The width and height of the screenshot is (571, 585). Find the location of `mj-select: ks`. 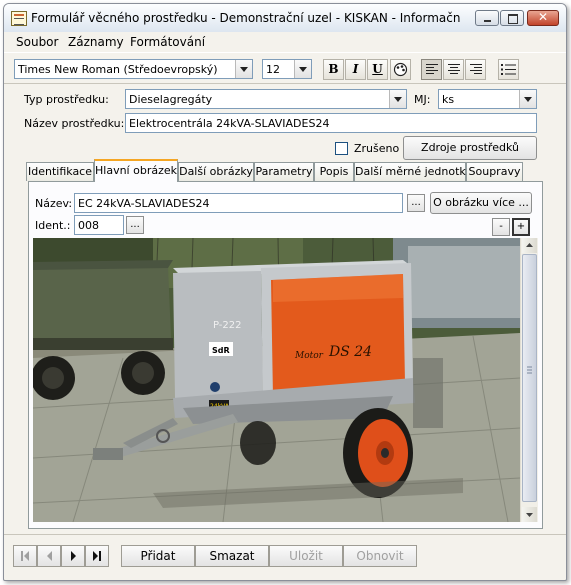

mj-select: ks is located at coordinates (487, 99).